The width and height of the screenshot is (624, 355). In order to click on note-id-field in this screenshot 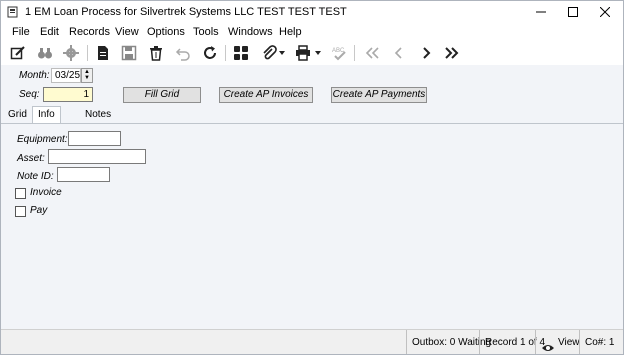, I will do `click(83, 174)`.